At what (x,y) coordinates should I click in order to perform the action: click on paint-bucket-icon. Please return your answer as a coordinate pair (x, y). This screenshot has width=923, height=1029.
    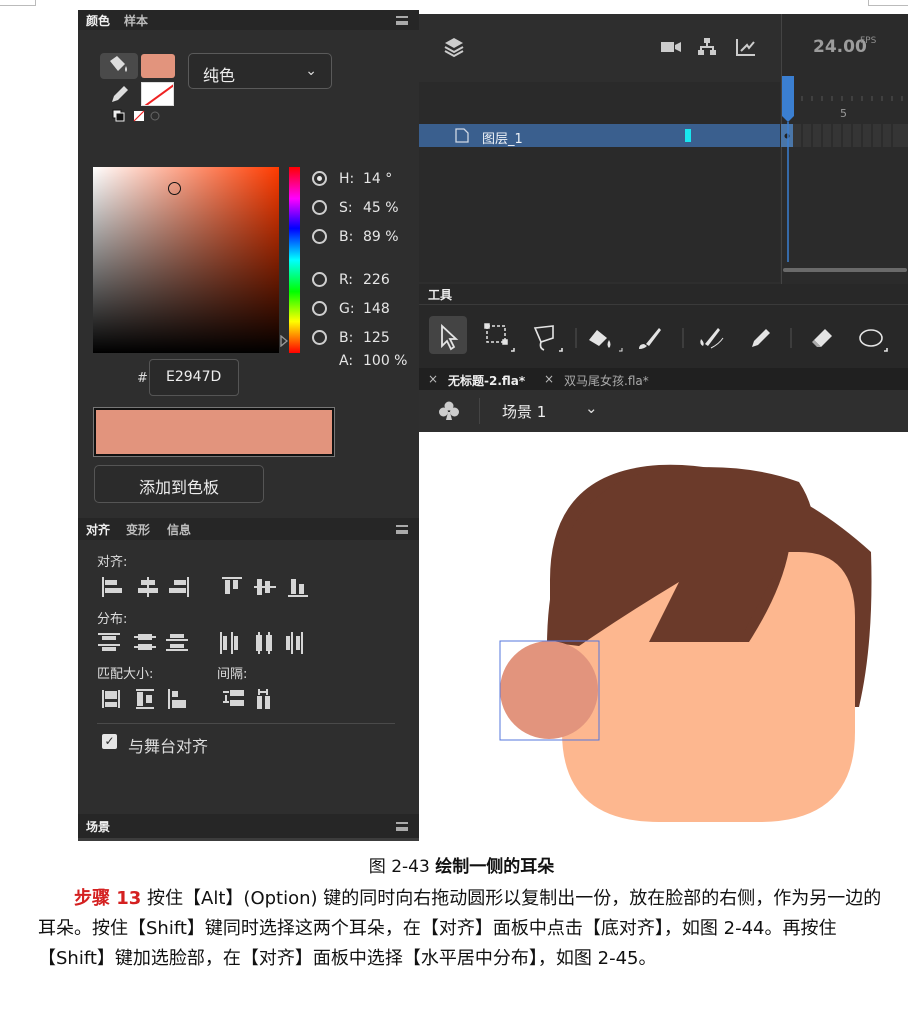
    Looking at the image, I should click on (118, 64).